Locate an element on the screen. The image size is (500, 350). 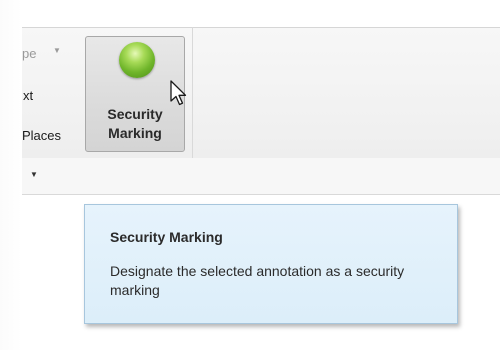
dropdown-caret-icon: ▼ is located at coordinates (57, 50).